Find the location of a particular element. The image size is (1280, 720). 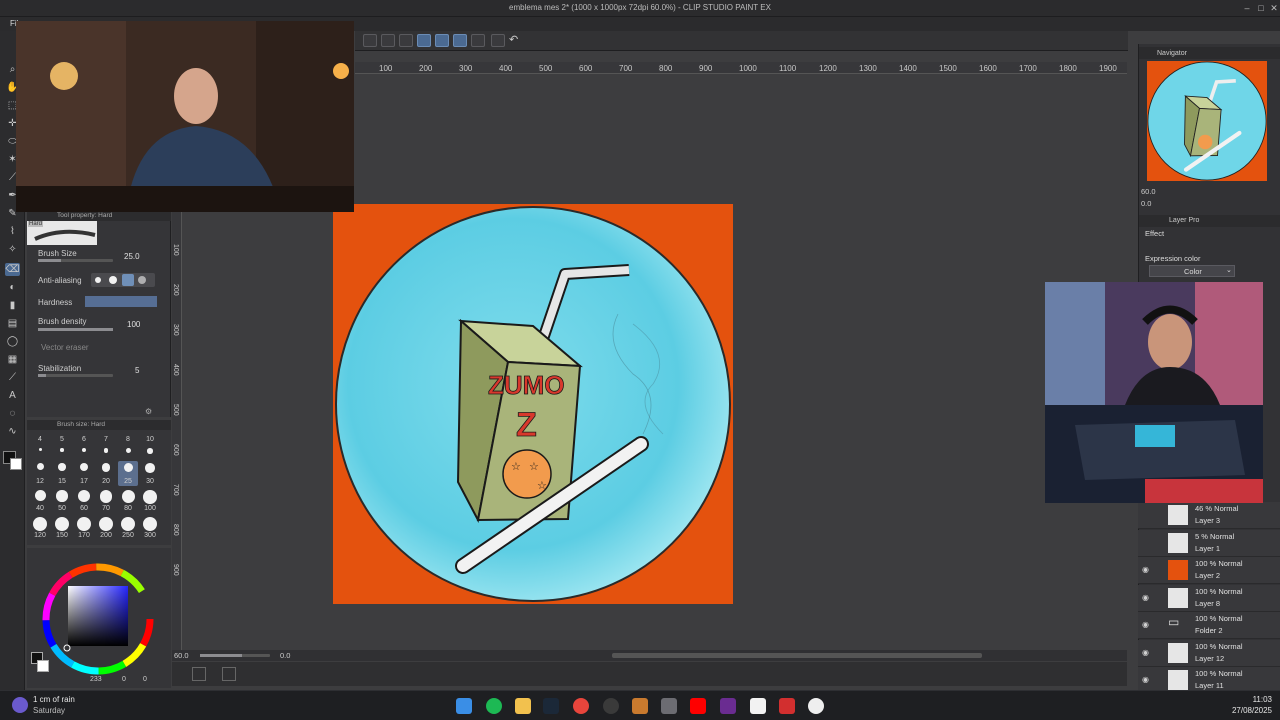

horizontal-scrollbar is located at coordinates (797, 655).